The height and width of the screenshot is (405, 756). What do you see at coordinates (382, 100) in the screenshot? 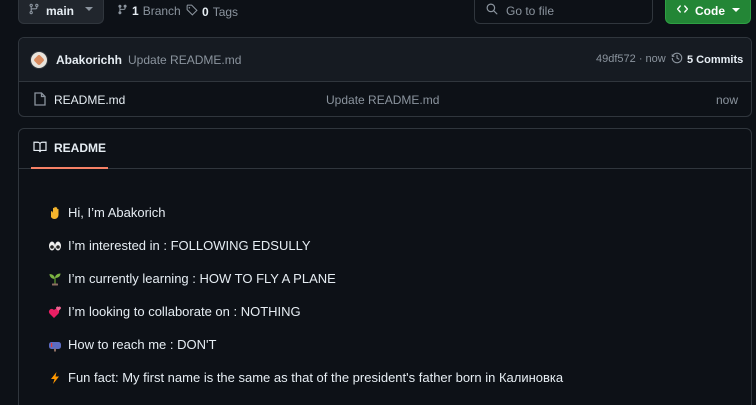
I see `file-commit-message: Update README.md` at bounding box center [382, 100].